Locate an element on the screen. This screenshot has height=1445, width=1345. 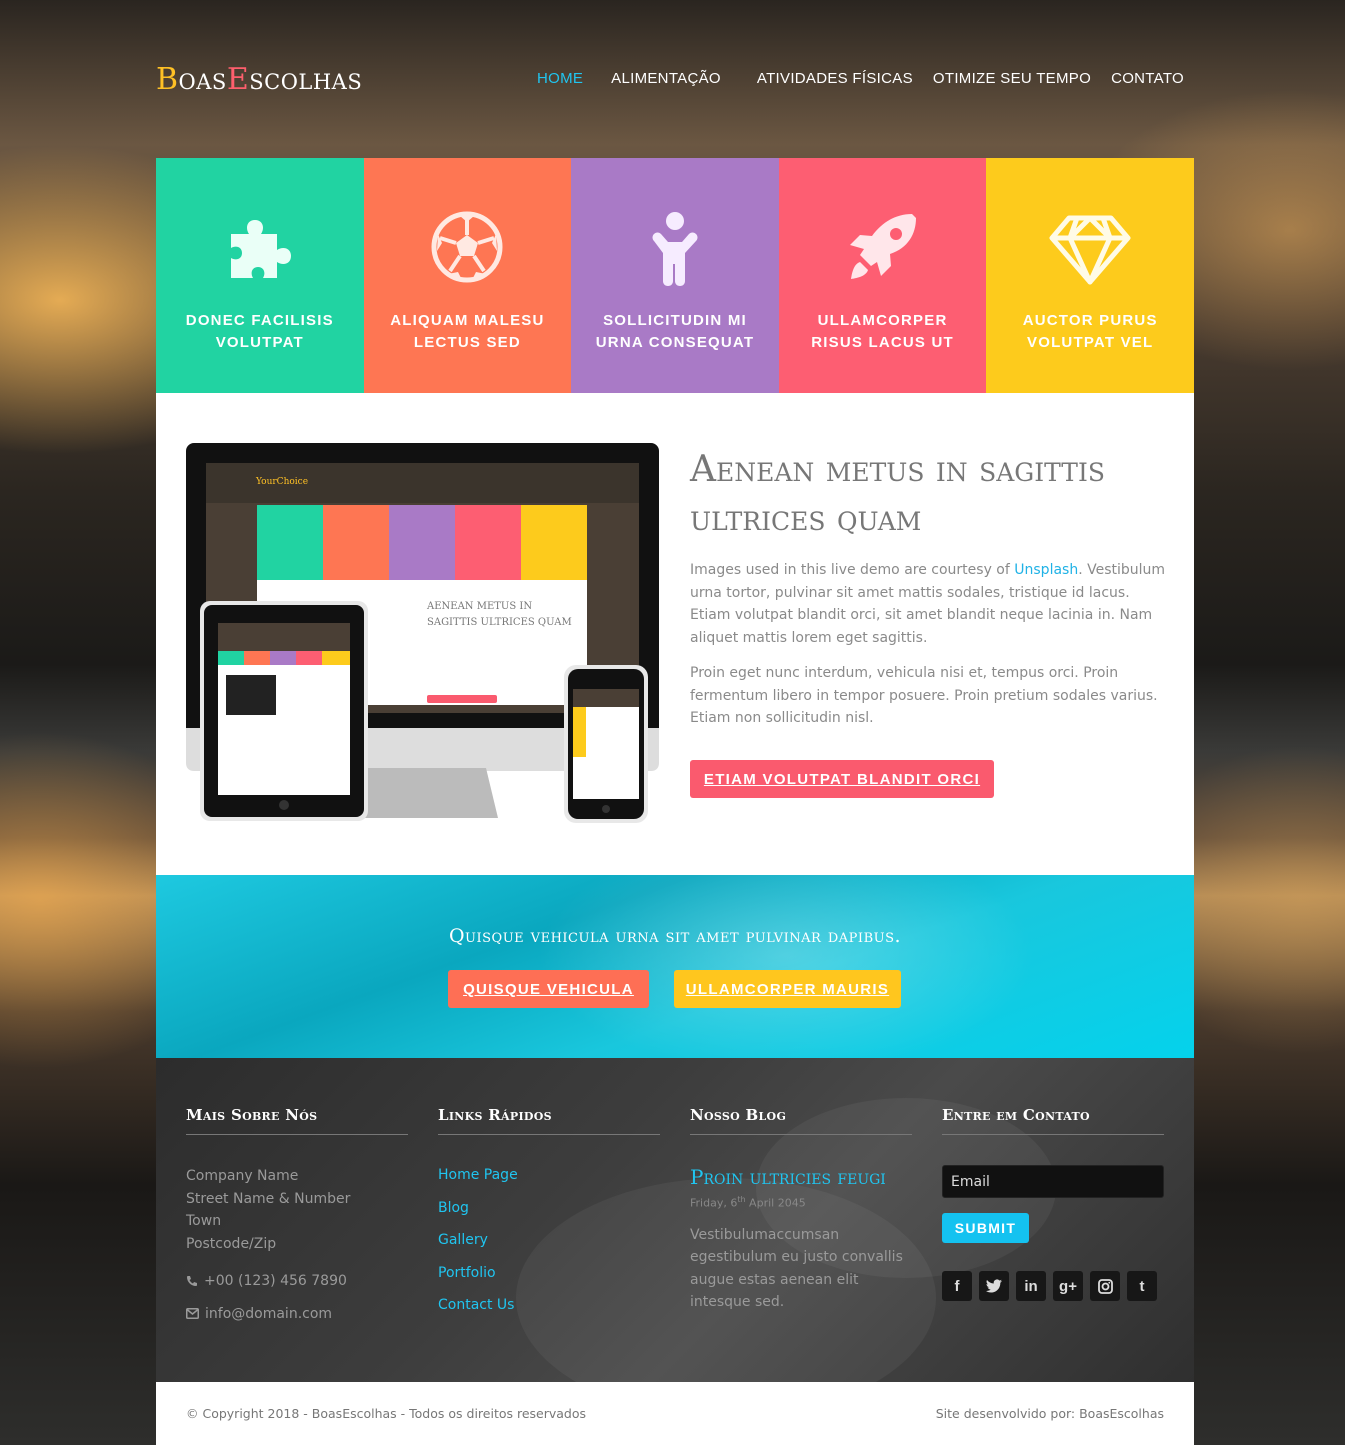
email-input is located at coordinates (1053, 1181).